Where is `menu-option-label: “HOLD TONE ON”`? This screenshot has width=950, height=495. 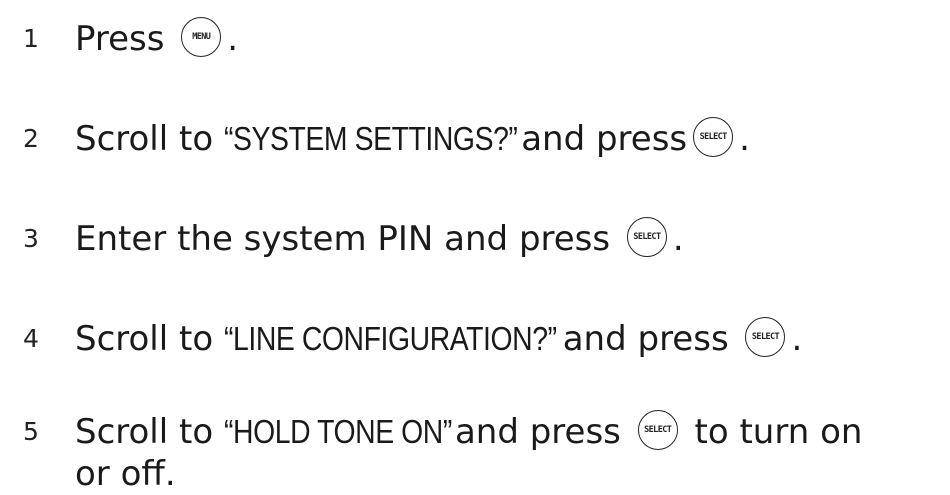 menu-option-label: “HOLD TONE ON” is located at coordinates (337, 431).